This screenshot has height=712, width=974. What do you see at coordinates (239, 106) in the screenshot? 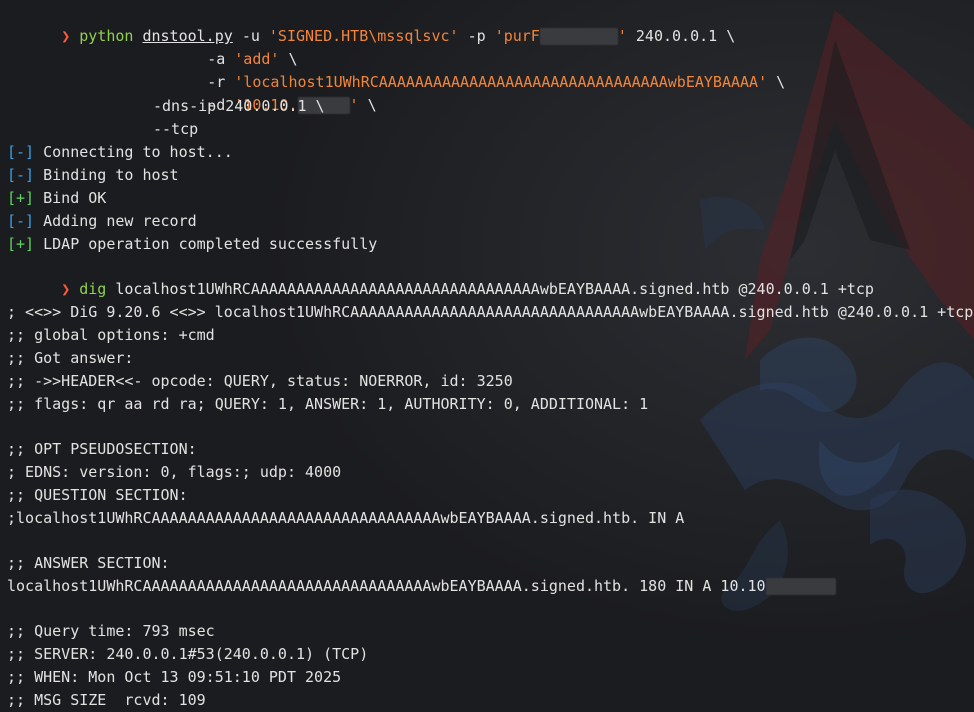
I see `command-line-dns-ip: -dns-ip 240.0.0.1 \` at bounding box center [239, 106].